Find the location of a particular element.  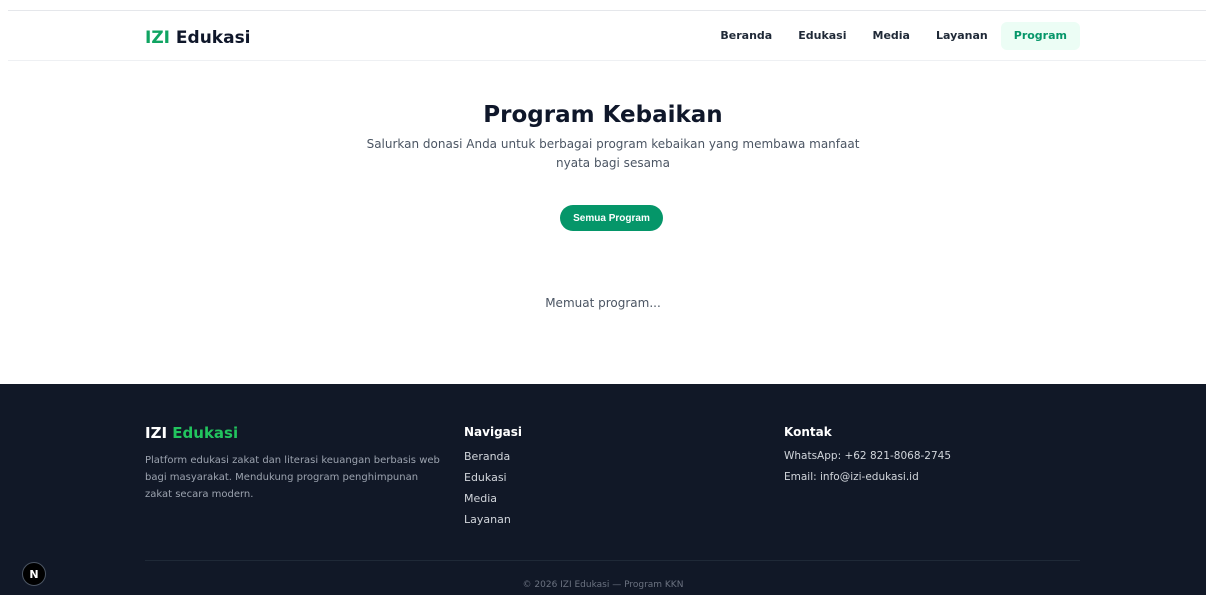

footer-nav-heading: Navigasi is located at coordinates (493, 432).